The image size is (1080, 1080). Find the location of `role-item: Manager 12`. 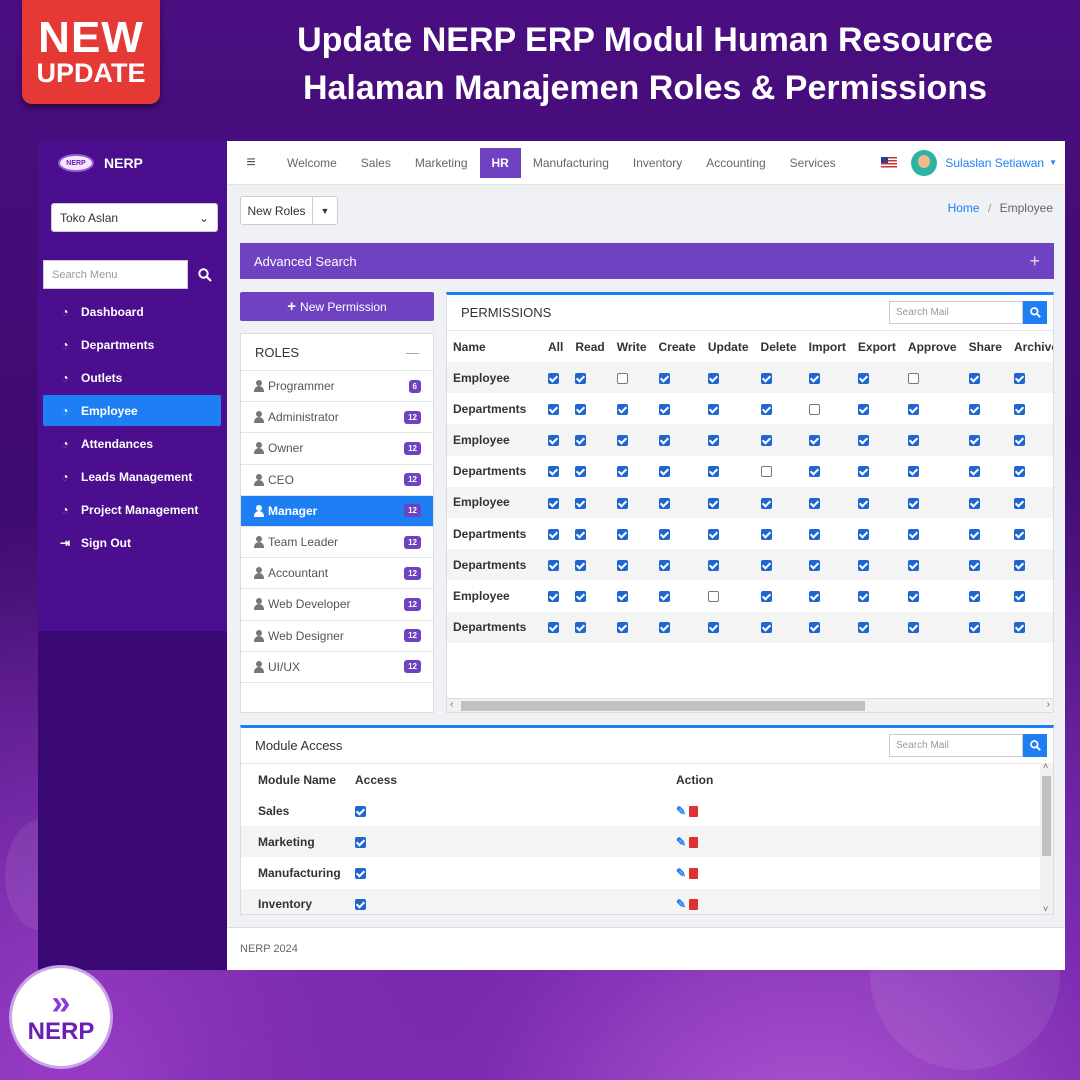

role-item: Manager 12 is located at coordinates (337, 511).